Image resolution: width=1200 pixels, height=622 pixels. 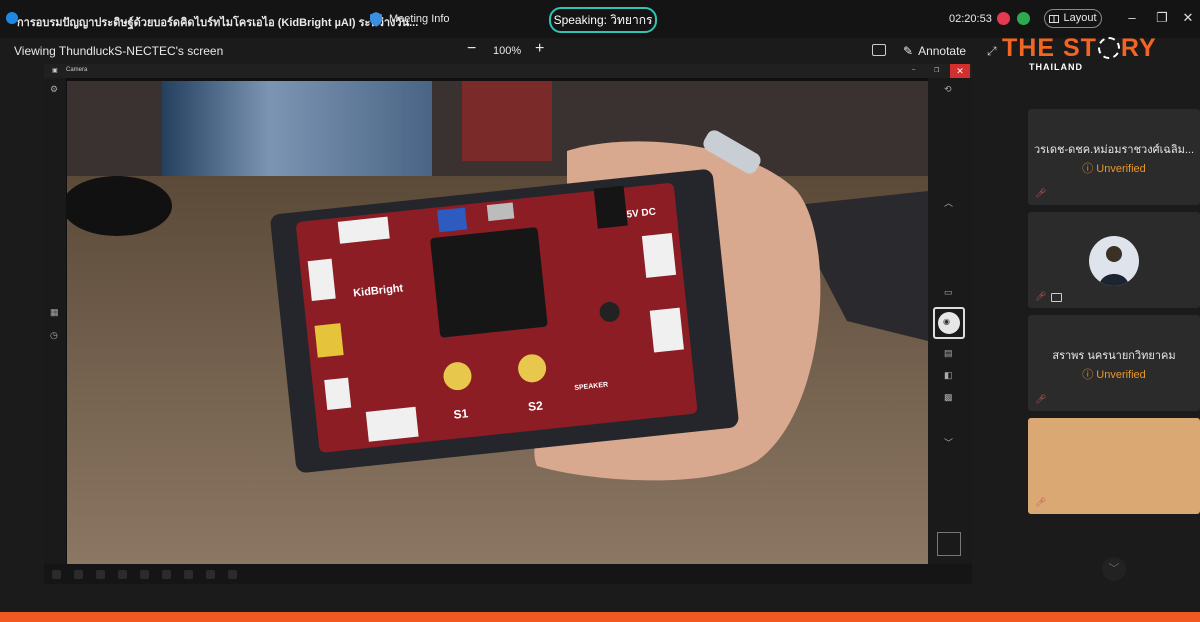 I want to click on expand-icon: ⤢, so click(x=992, y=51).